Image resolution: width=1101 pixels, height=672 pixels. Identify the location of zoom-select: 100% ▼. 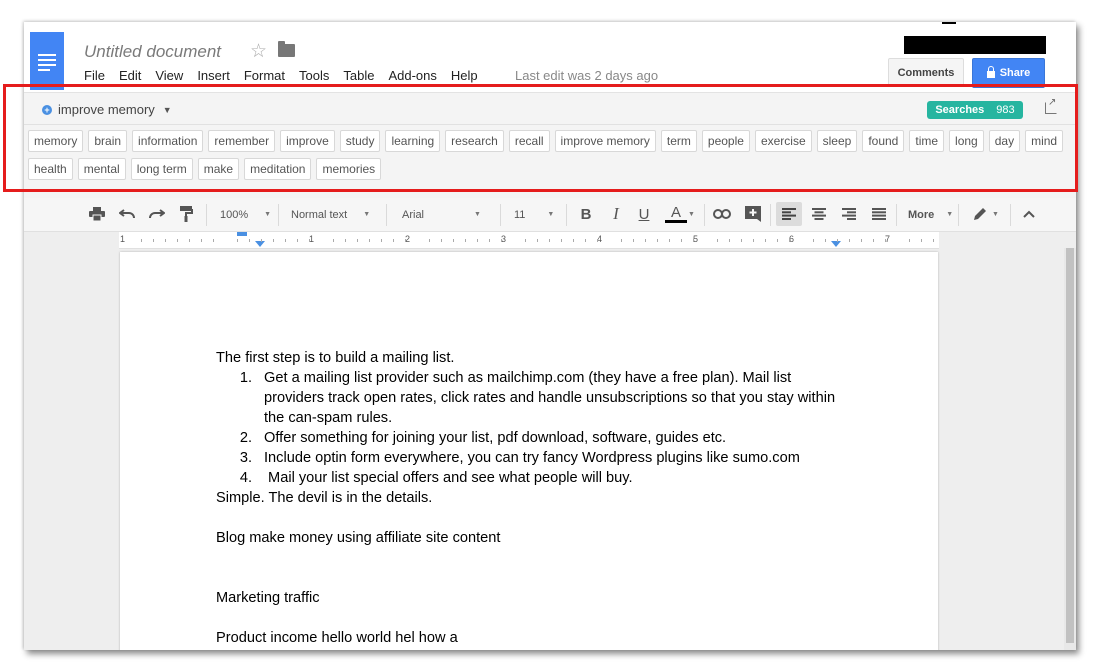
(245, 214).